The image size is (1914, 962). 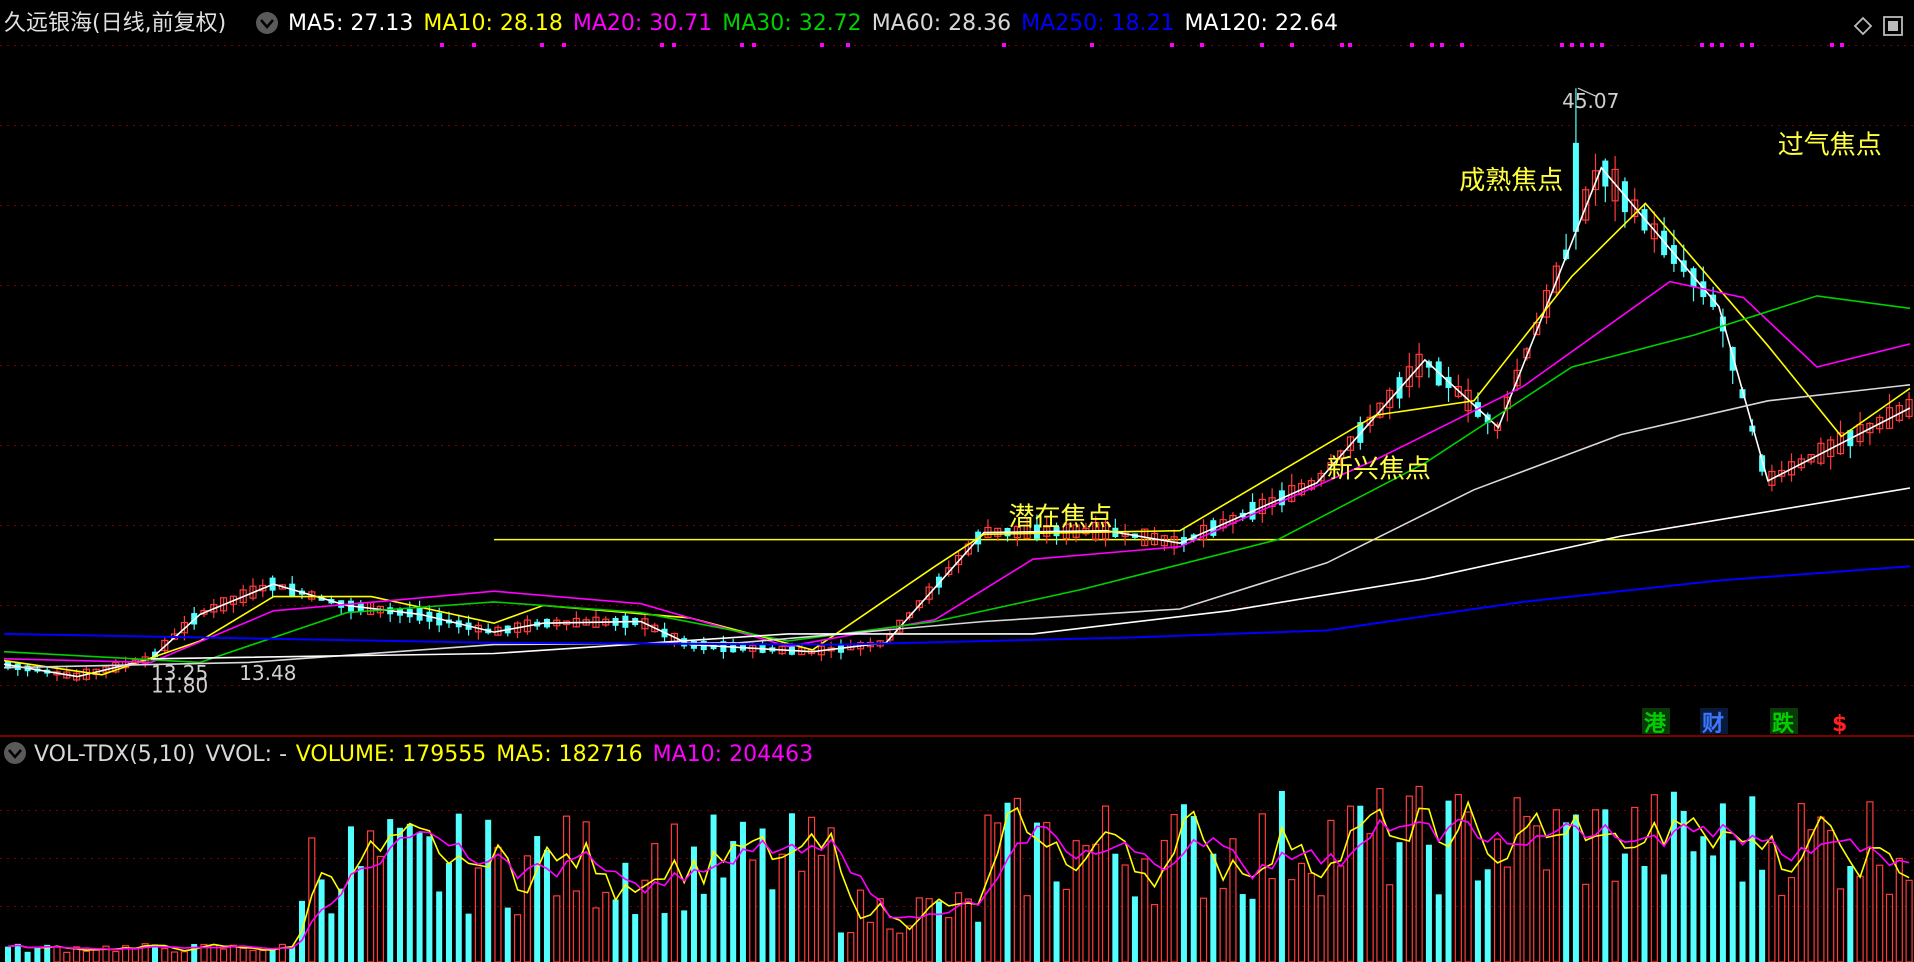 I want to click on ma120-legend: MA120: 22.64, so click(x=1261, y=23).